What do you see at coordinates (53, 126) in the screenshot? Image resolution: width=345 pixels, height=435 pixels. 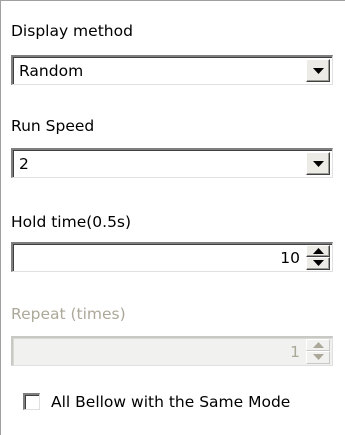 I see `run-speed-label: Run Speed` at bounding box center [53, 126].